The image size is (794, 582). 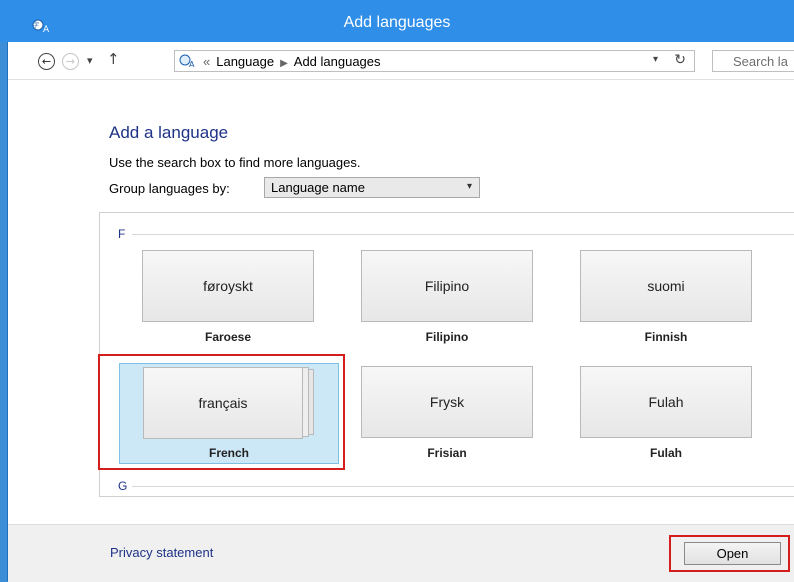 I want to click on group-by-select: Language name ▾, so click(x=372, y=187).